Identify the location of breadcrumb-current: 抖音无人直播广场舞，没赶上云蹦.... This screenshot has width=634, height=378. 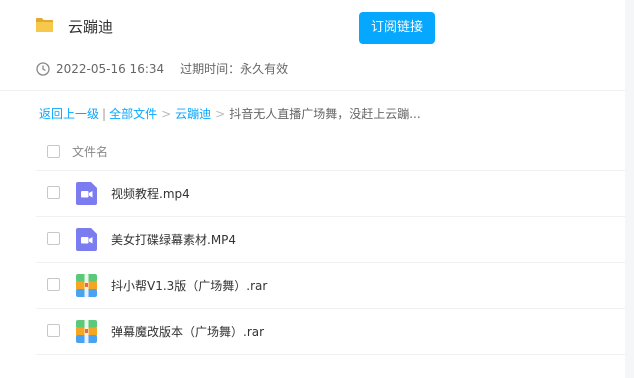
(325, 114).